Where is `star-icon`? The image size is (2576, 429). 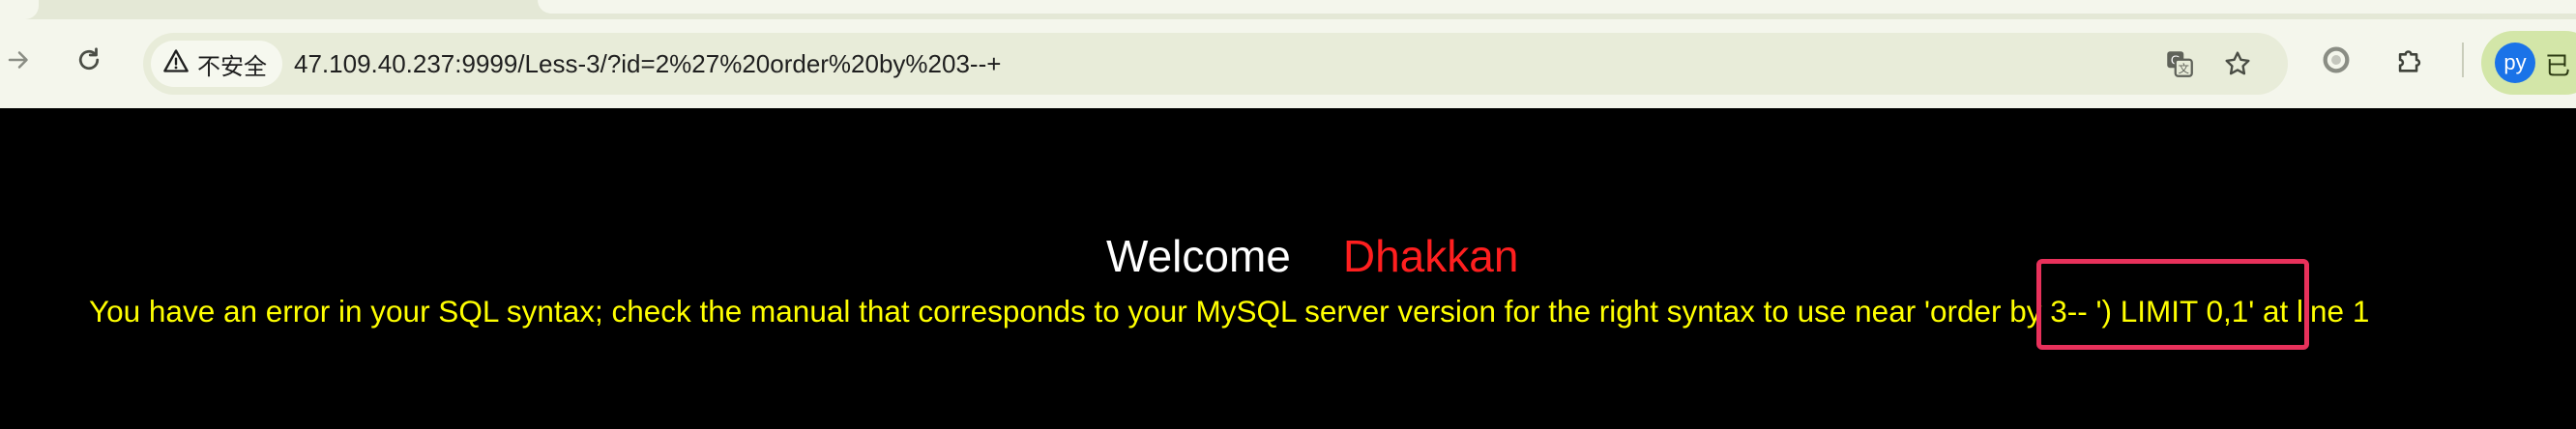
star-icon is located at coordinates (2237, 63).